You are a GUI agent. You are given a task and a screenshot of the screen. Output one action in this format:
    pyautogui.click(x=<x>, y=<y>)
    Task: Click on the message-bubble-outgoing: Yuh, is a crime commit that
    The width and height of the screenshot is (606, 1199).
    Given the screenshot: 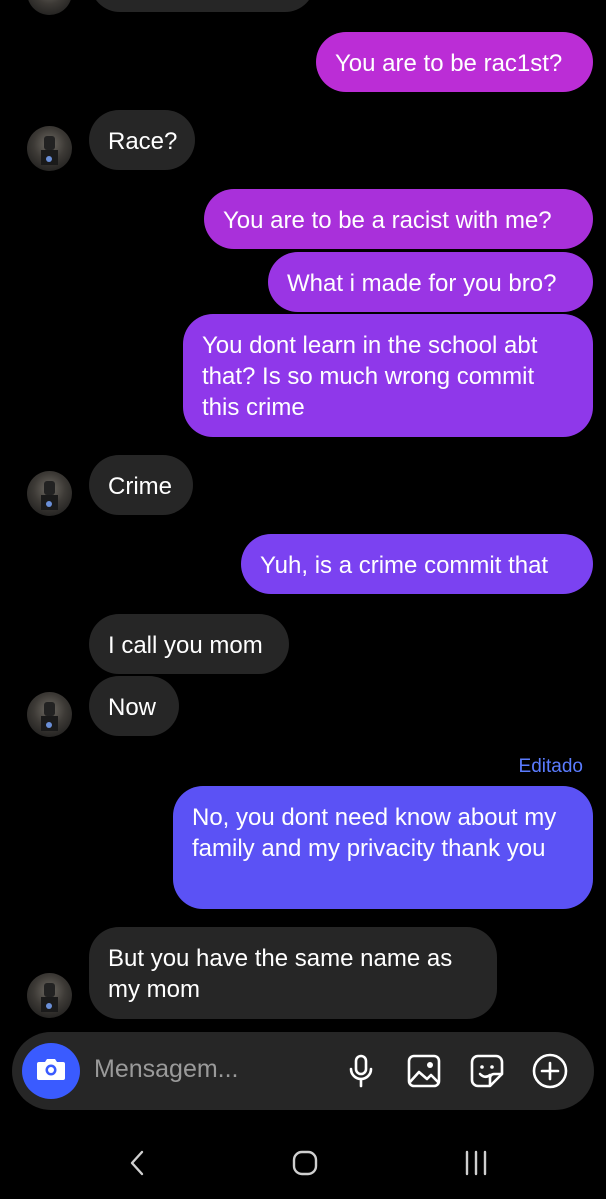 What is the action you would take?
    pyautogui.click(x=417, y=564)
    